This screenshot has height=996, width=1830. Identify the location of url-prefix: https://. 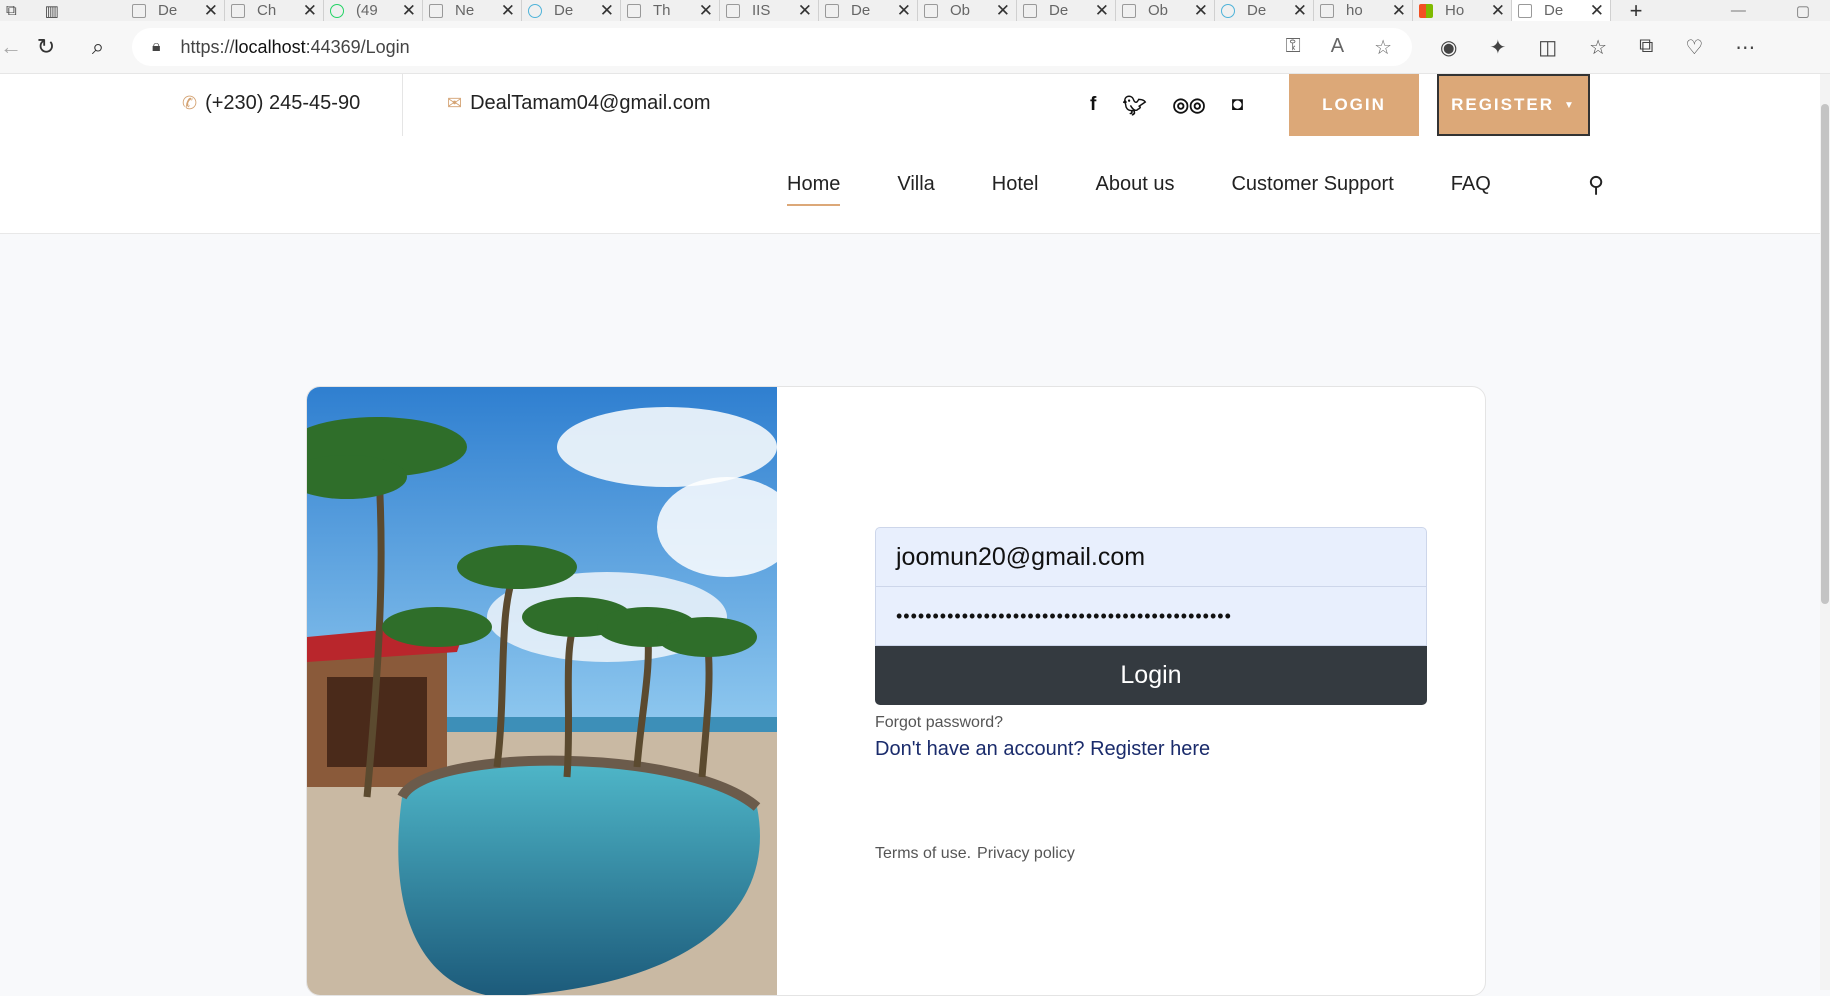
(207, 46).